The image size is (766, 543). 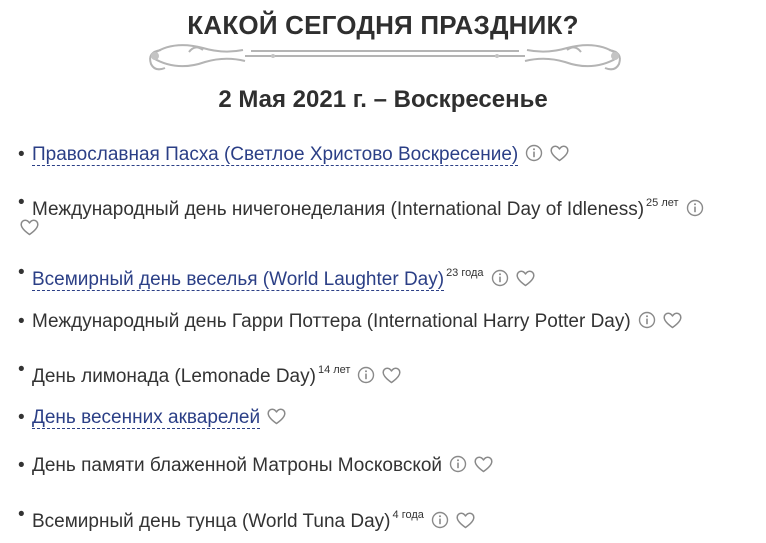 I want to click on holiday-age: 23 года, so click(x=465, y=273).